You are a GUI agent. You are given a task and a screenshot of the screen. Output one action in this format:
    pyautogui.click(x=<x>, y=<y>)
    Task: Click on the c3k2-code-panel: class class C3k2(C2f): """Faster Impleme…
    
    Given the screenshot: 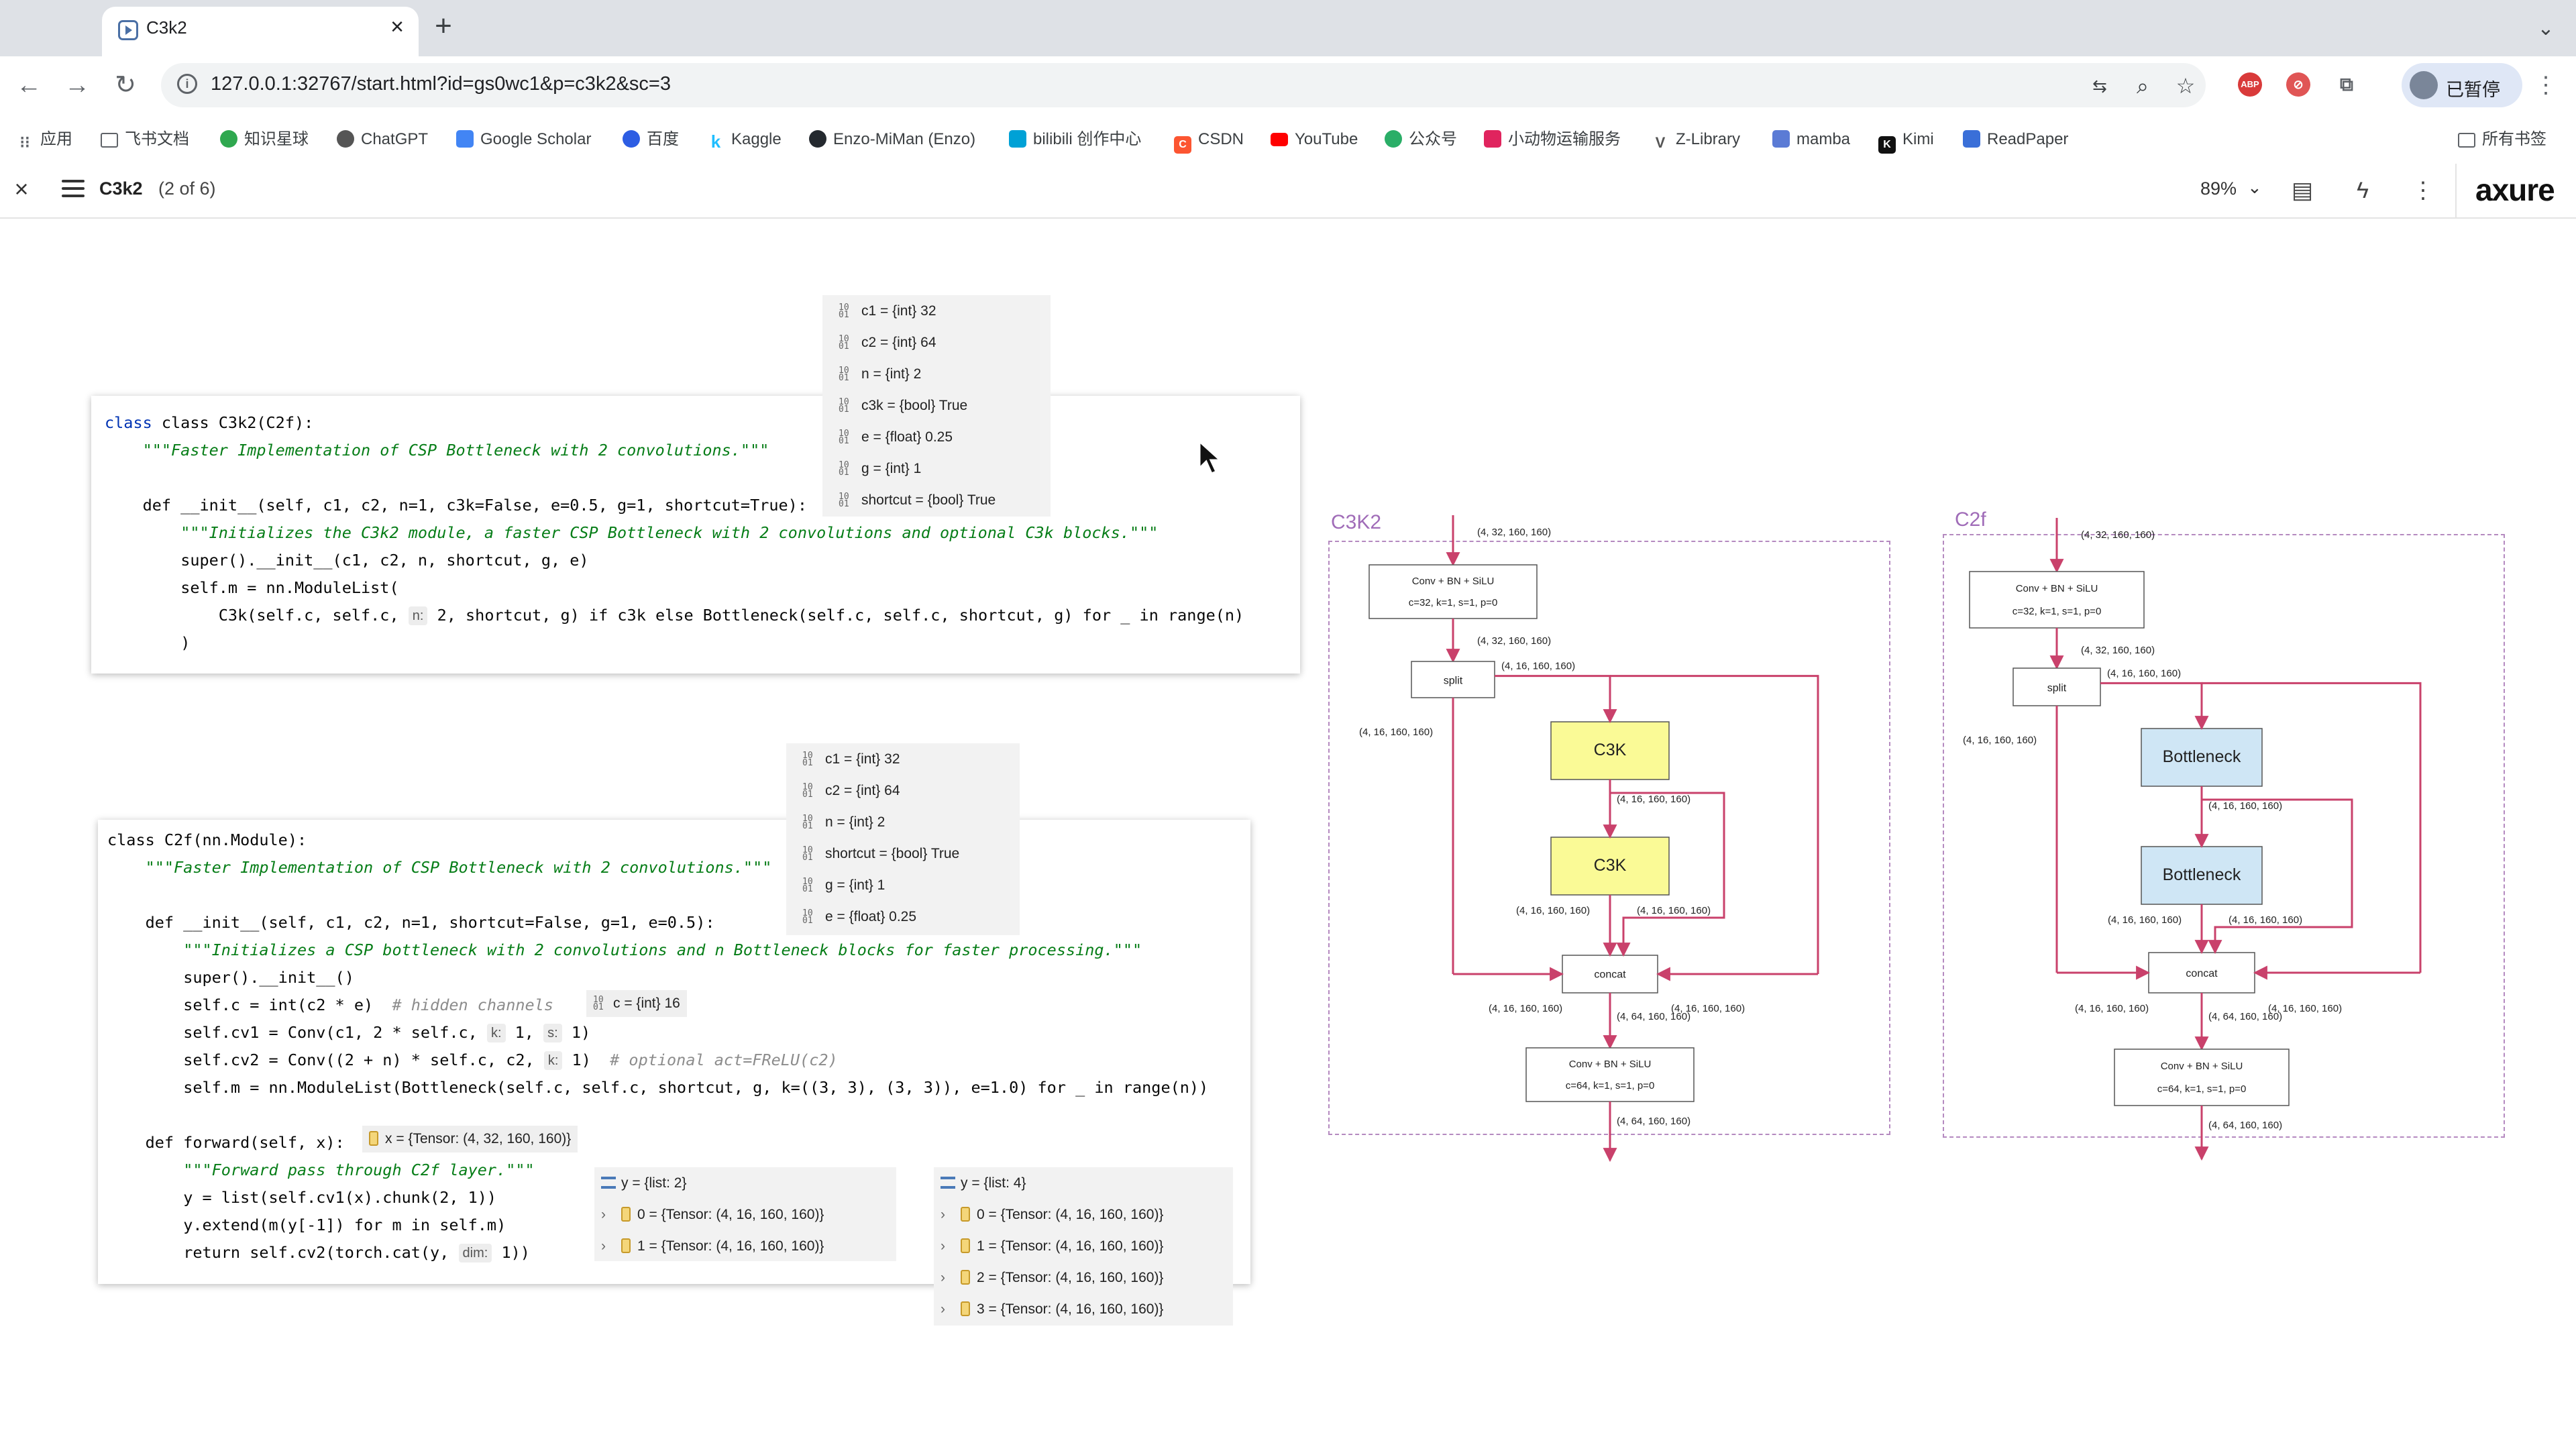 What is the action you would take?
    pyautogui.click(x=695, y=535)
    